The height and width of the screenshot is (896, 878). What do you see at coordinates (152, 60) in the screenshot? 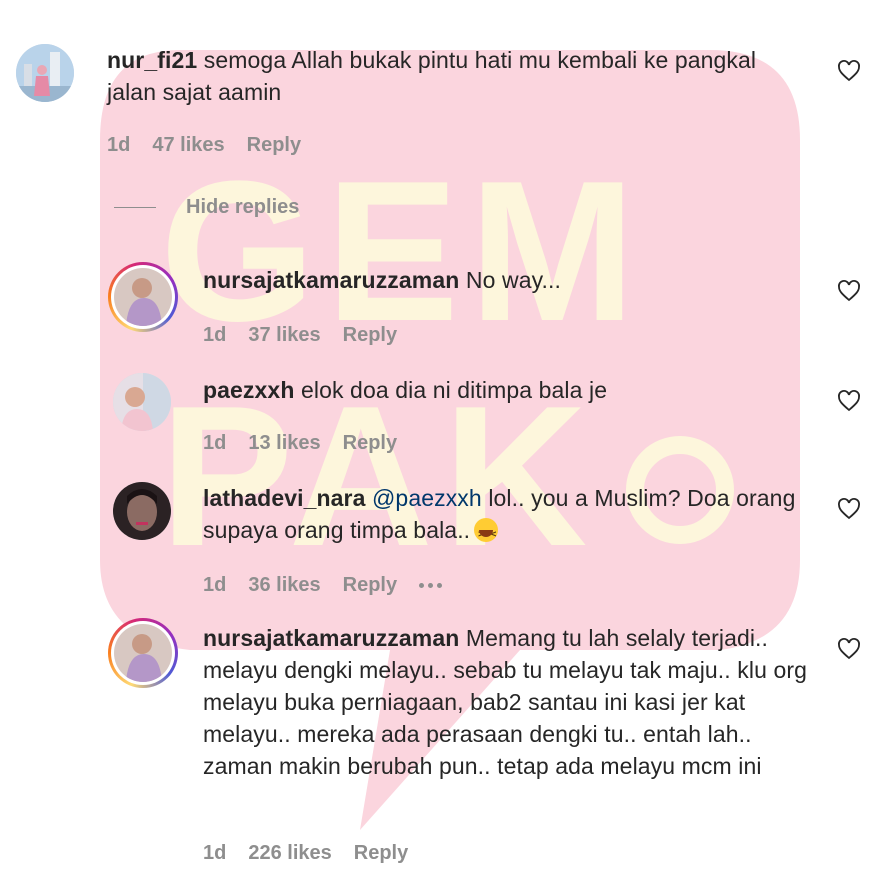
I see `username: nur_fi21` at bounding box center [152, 60].